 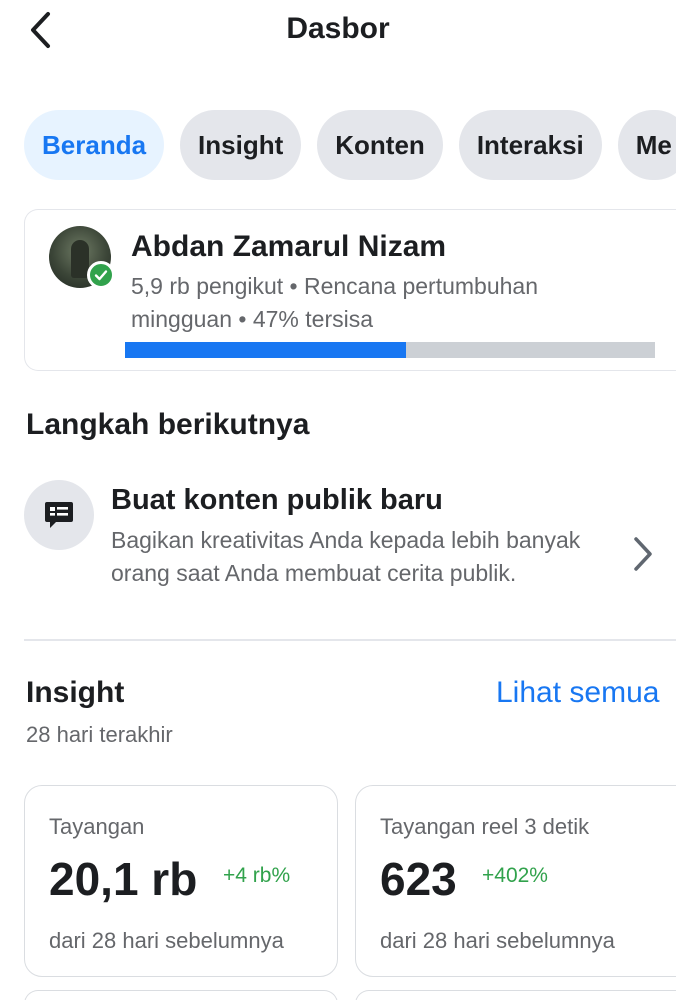 What do you see at coordinates (97, 826) in the screenshot?
I see `stat-label: Tayangan` at bounding box center [97, 826].